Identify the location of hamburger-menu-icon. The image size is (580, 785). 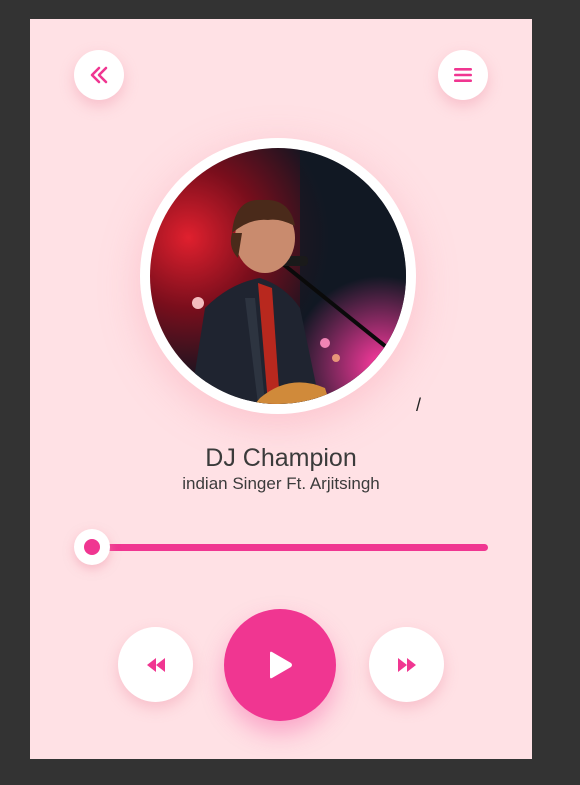
(463, 75).